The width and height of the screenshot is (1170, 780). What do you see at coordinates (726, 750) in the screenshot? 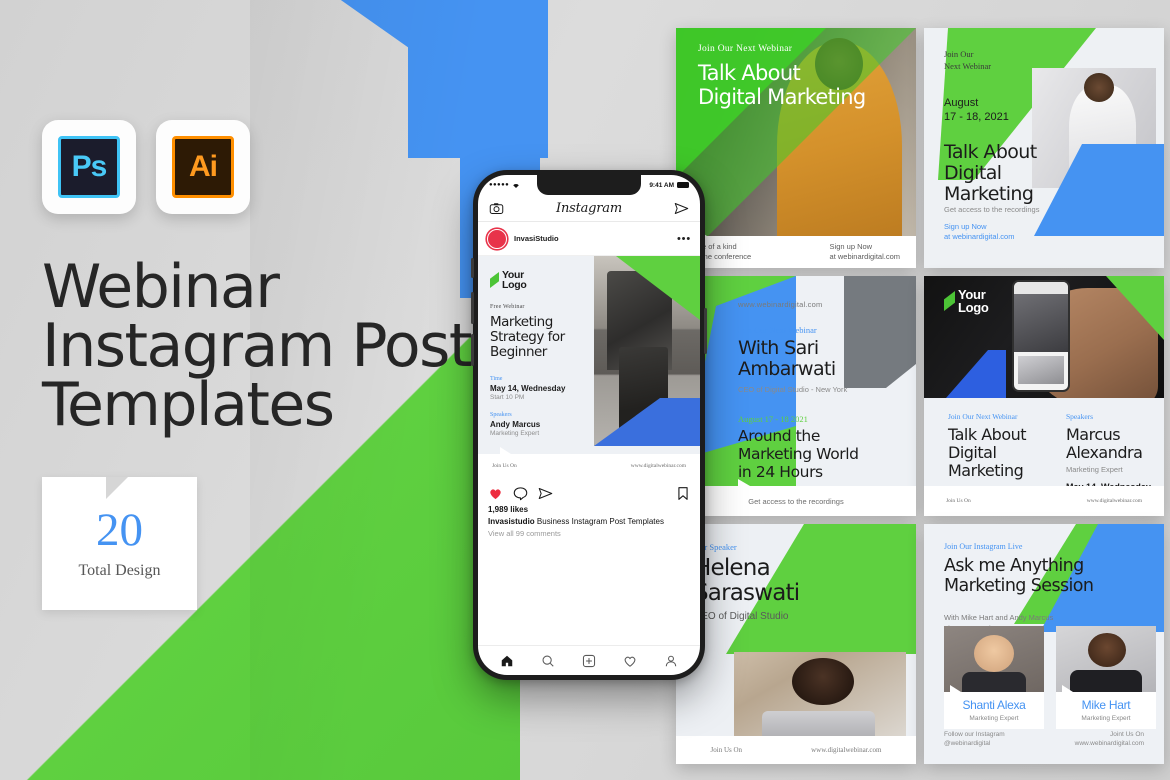
I see `card5-footer-left: Join Us On` at bounding box center [726, 750].